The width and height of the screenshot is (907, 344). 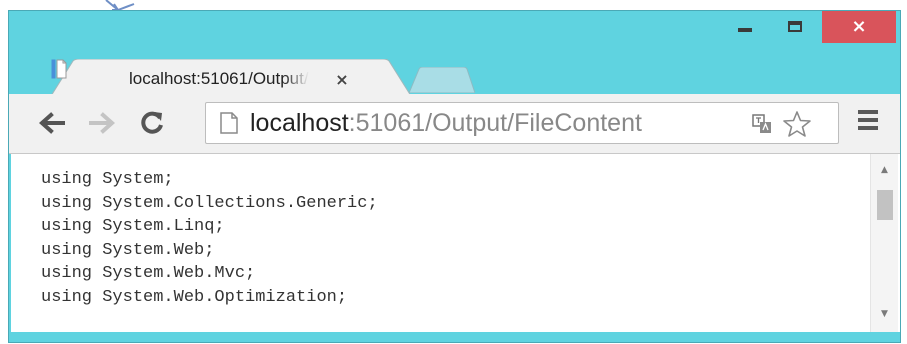 I want to click on tab-active: localhost:51061/Output/FileContent ×, so click(x=231, y=77).